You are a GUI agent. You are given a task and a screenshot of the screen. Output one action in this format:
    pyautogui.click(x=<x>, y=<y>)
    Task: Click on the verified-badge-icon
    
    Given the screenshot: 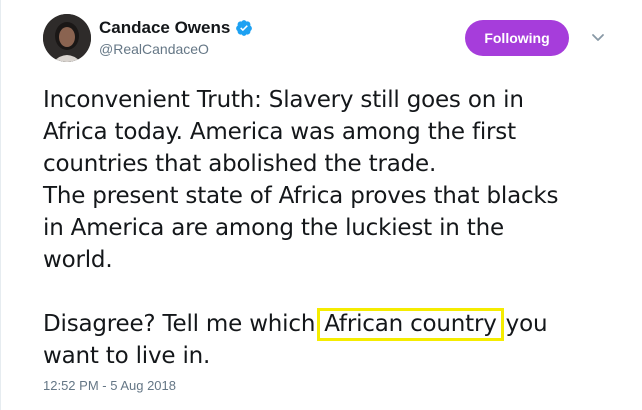 What is the action you would take?
    pyautogui.click(x=244, y=28)
    